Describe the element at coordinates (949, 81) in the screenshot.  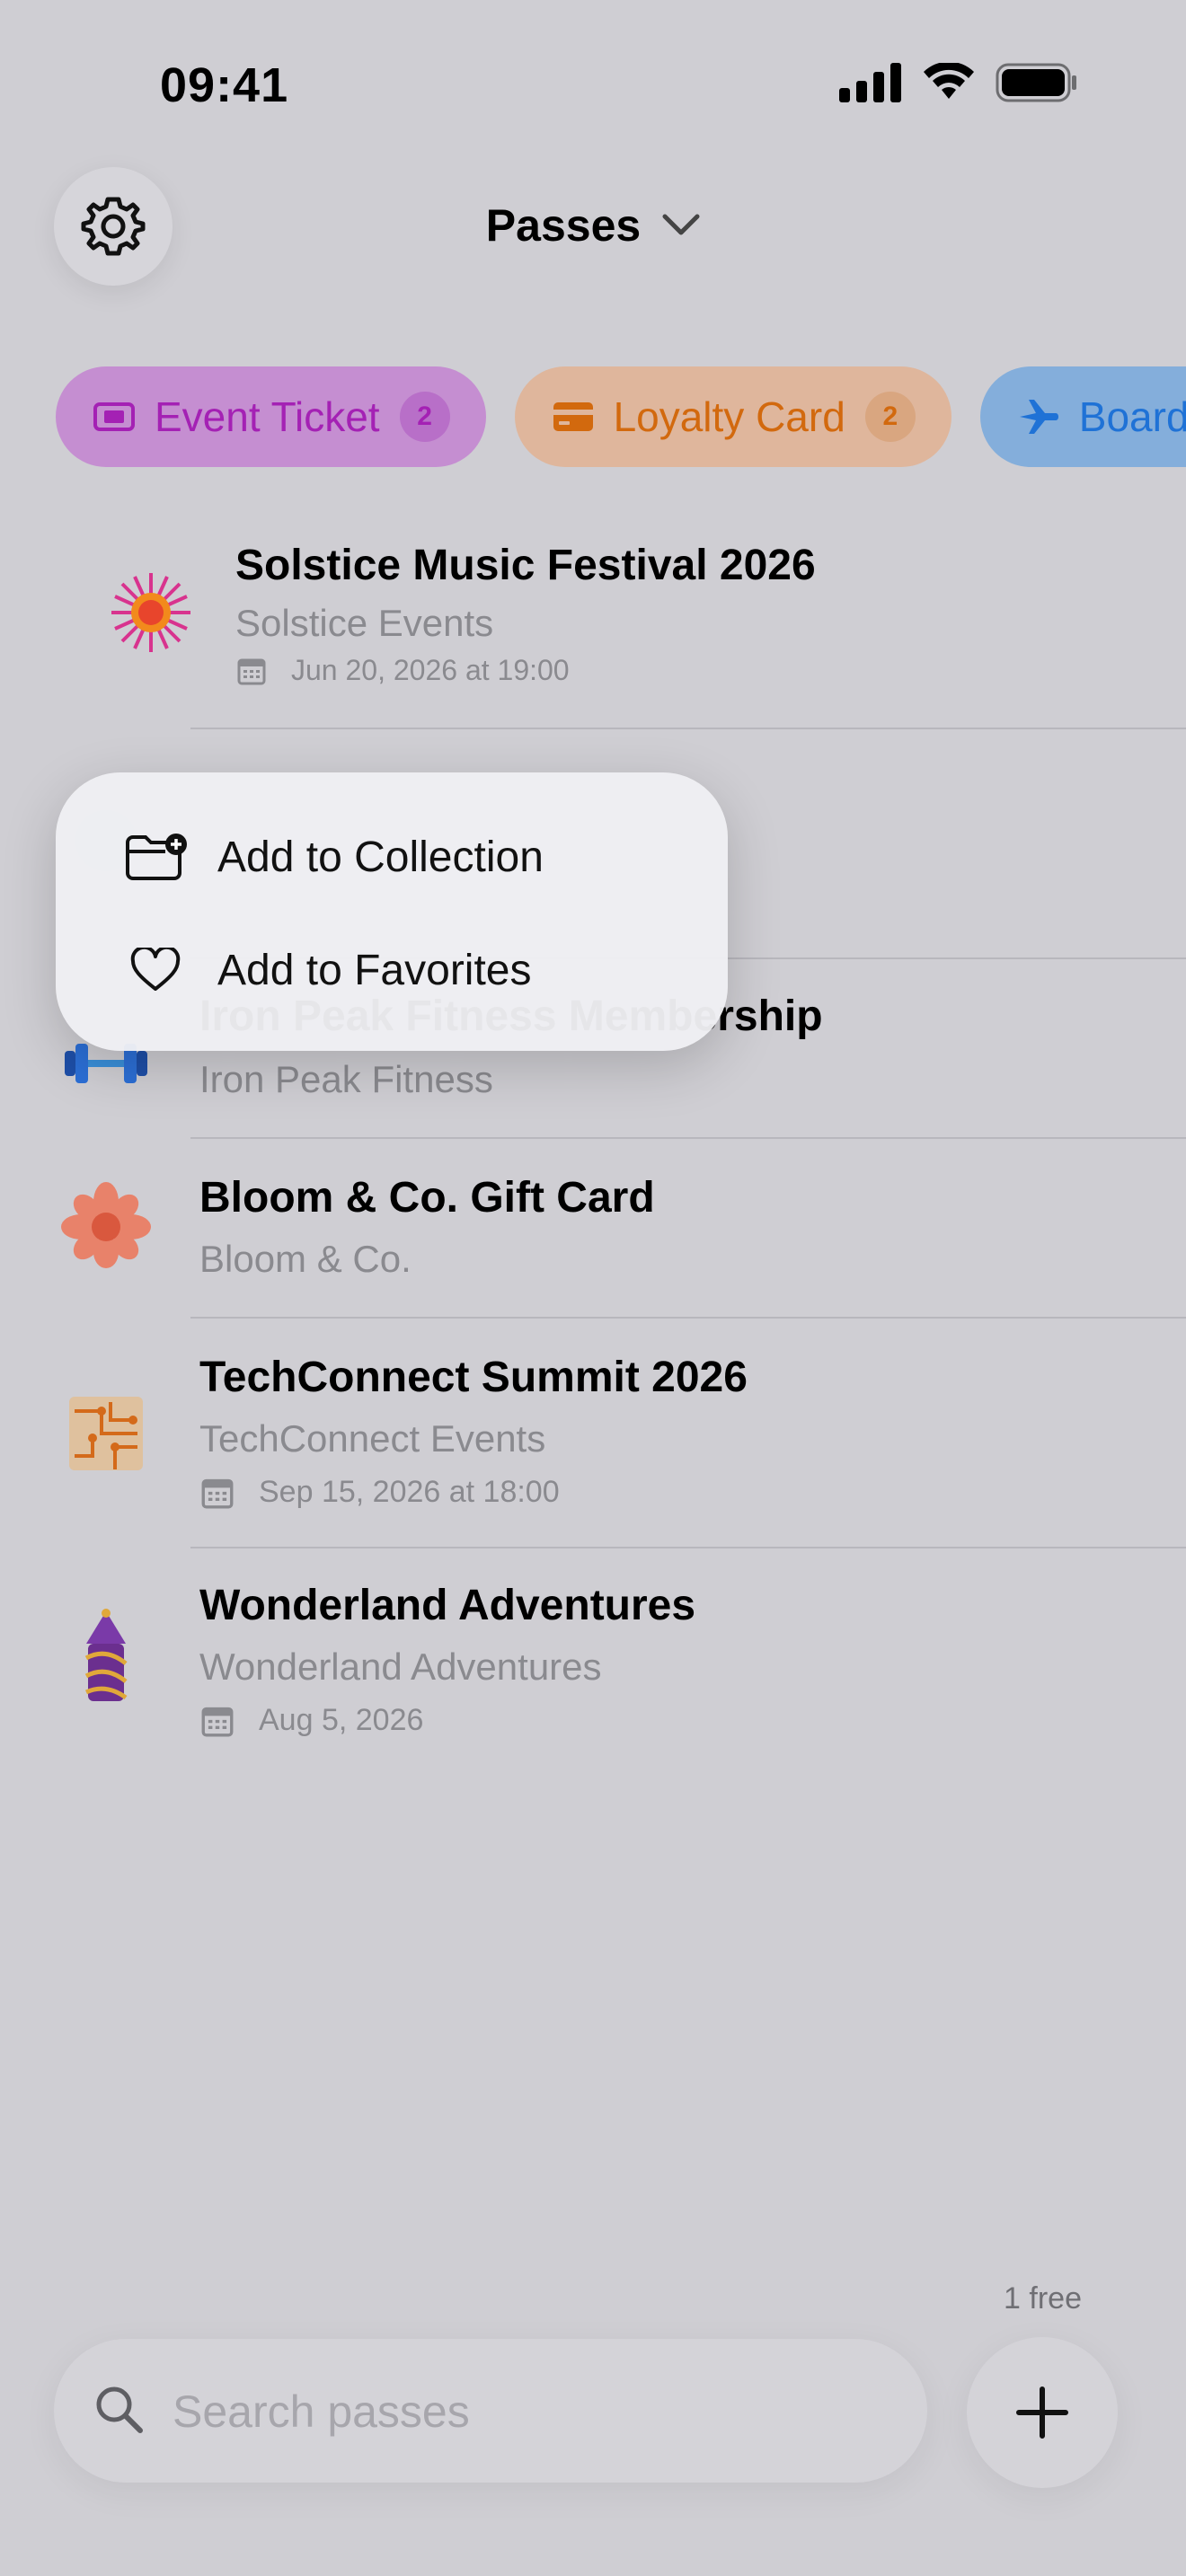
I see `wifi-icon` at that location.